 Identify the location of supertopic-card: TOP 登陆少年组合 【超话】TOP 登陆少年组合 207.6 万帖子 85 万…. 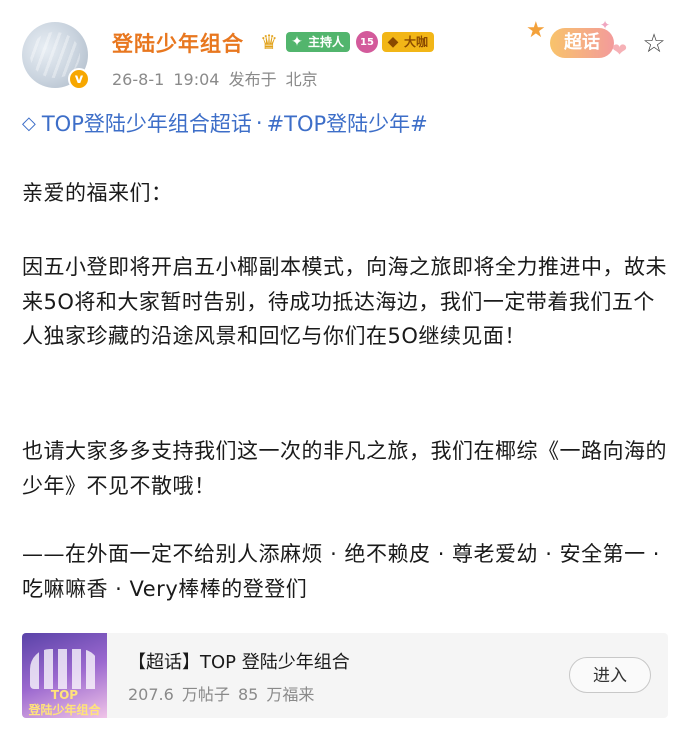
(345, 675).